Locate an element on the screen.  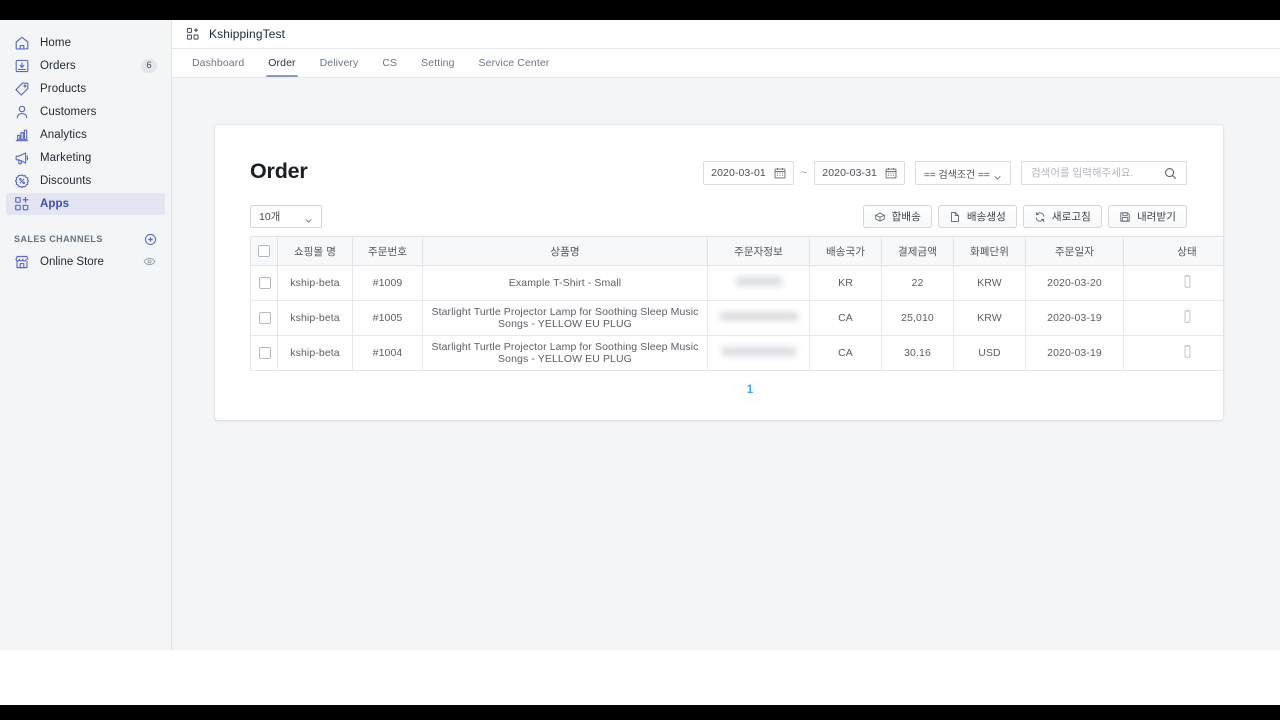
eye-icon is located at coordinates (149, 261).